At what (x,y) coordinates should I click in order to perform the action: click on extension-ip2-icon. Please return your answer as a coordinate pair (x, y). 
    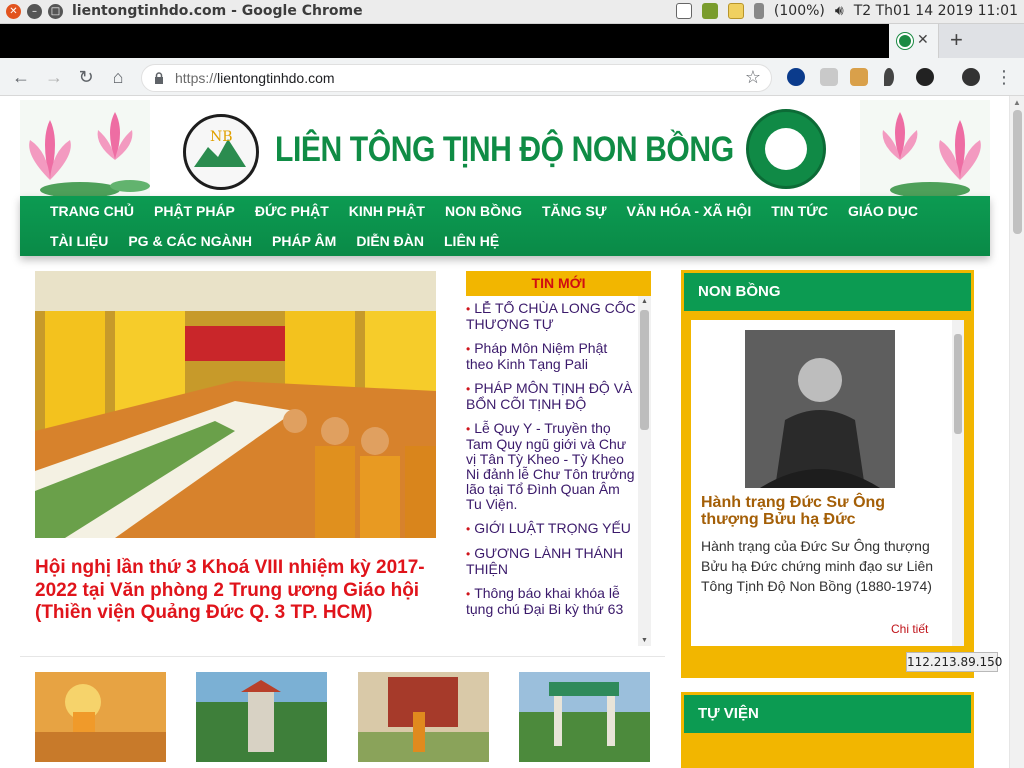
    Looking at the image, I should click on (829, 77).